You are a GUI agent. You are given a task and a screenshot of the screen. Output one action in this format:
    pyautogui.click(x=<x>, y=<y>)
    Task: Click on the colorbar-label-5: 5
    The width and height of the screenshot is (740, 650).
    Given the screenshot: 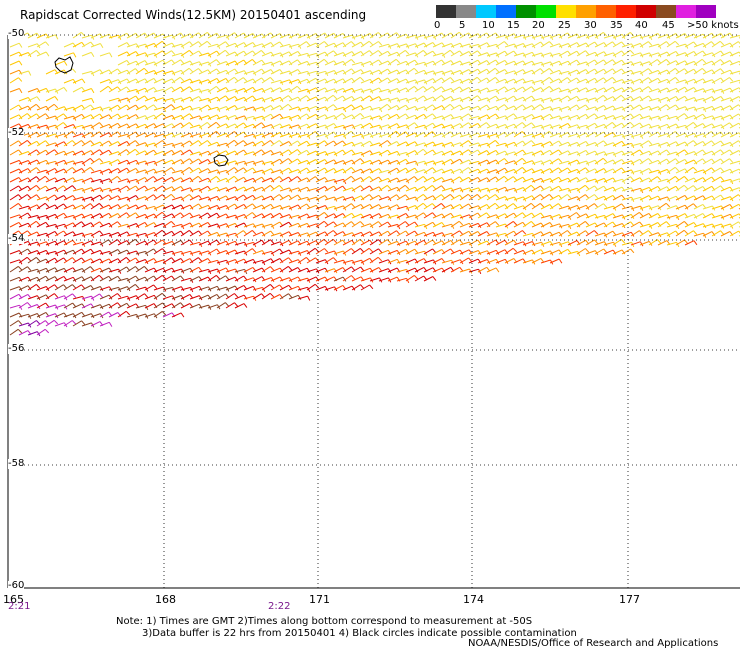 What is the action you would take?
    pyautogui.click(x=462, y=25)
    